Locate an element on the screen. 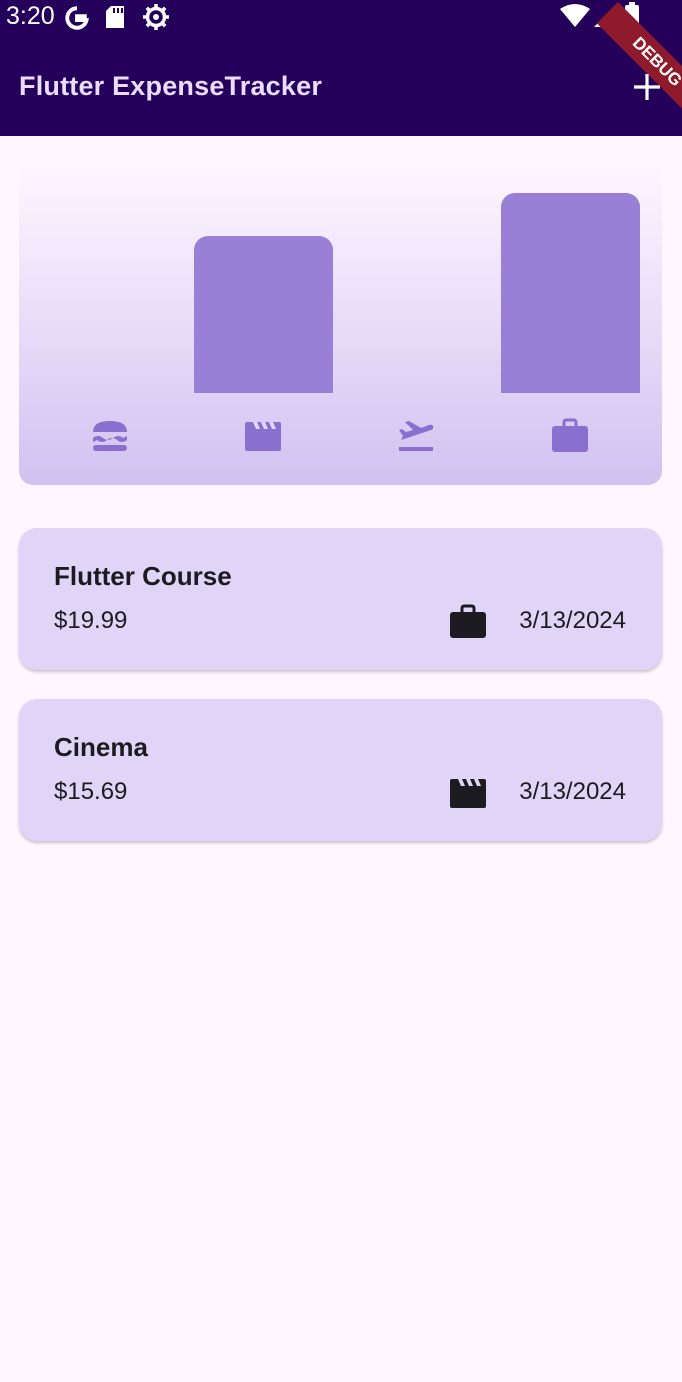 This screenshot has height=1382, width=682. sd-card-icon is located at coordinates (115, 17).